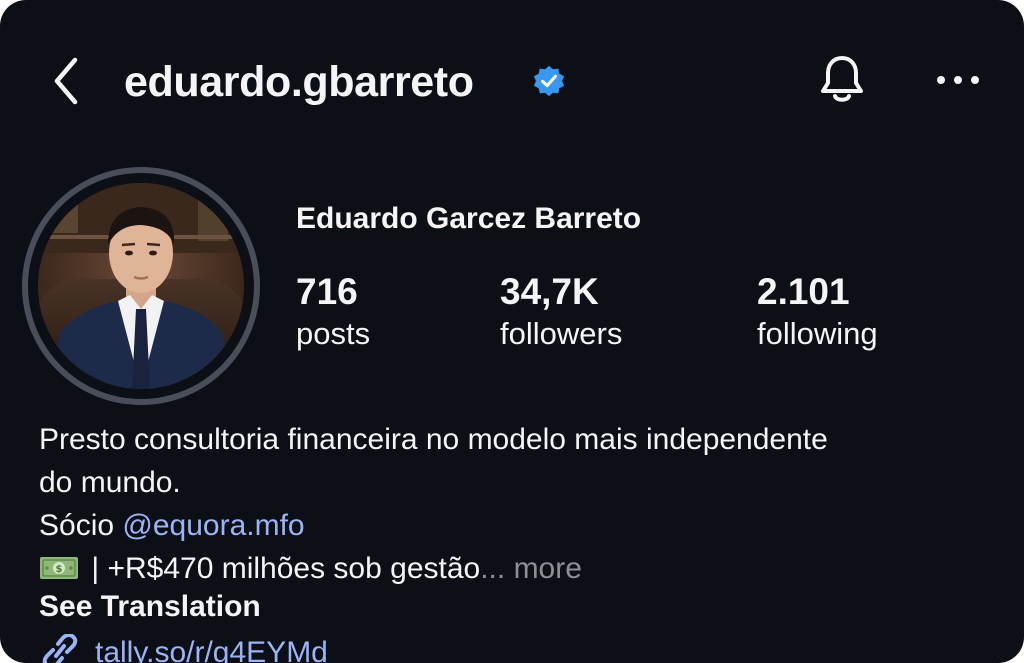  What do you see at coordinates (514, 525) in the screenshot?
I see `bio-partner-line: Sócio @equora.mfo` at bounding box center [514, 525].